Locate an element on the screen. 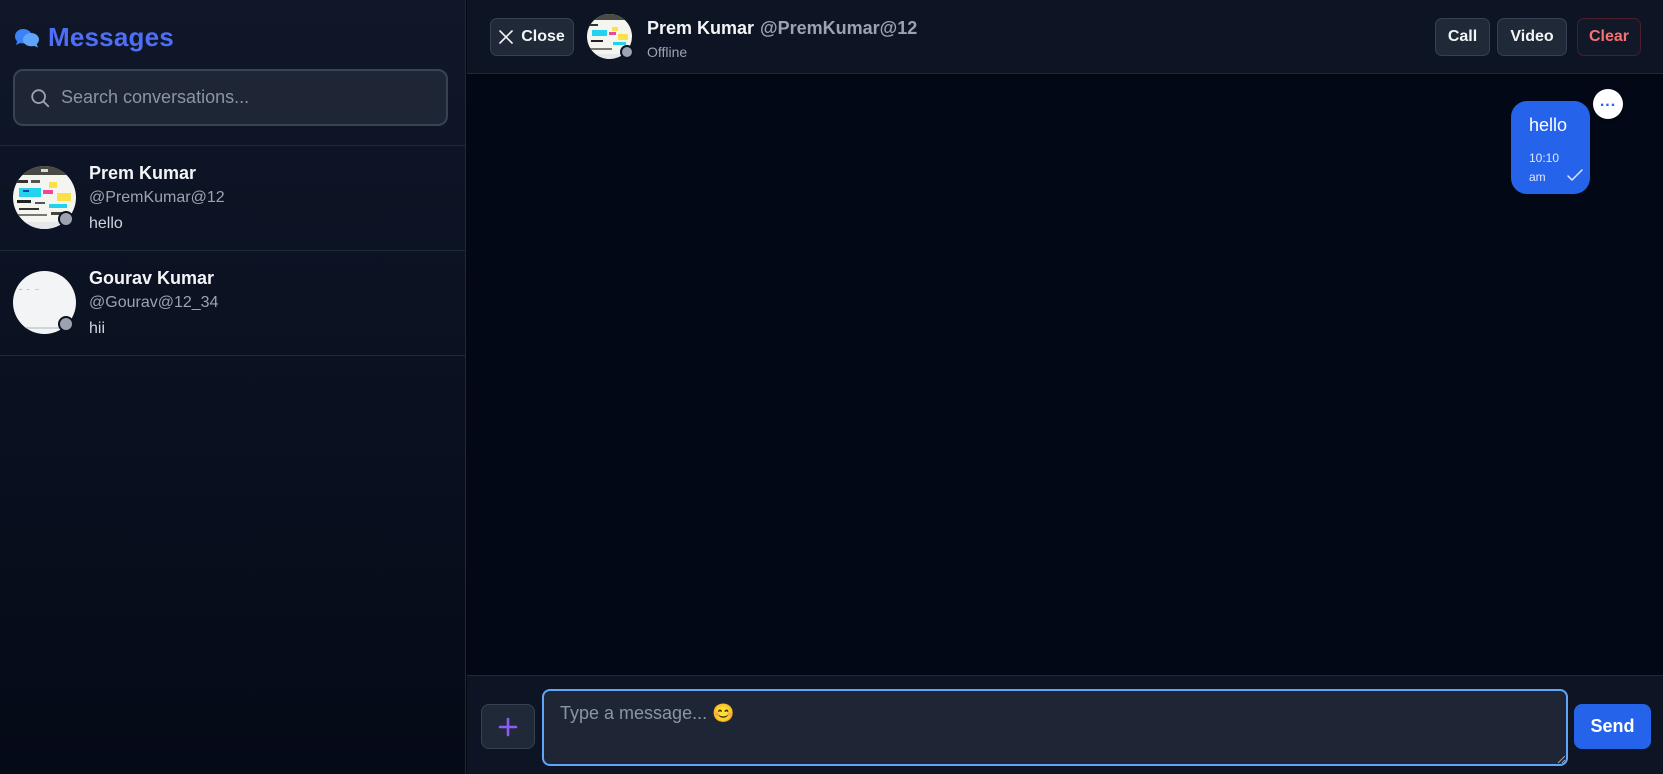 The width and height of the screenshot is (1663, 774). conversation-handle: @PremKumar@12 is located at coordinates (157, 197).